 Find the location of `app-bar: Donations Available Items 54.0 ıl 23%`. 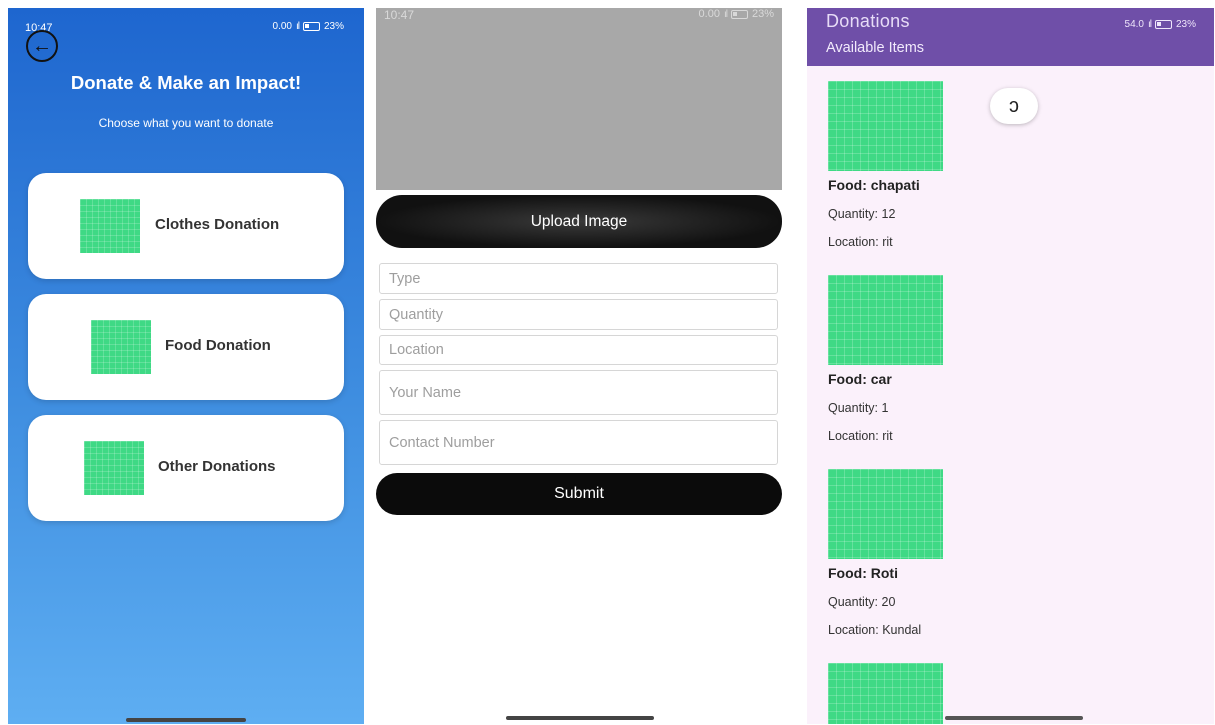

app-bar: Donations Available Items 54.0 ıl 23% is located at coordinates (1010, 37).